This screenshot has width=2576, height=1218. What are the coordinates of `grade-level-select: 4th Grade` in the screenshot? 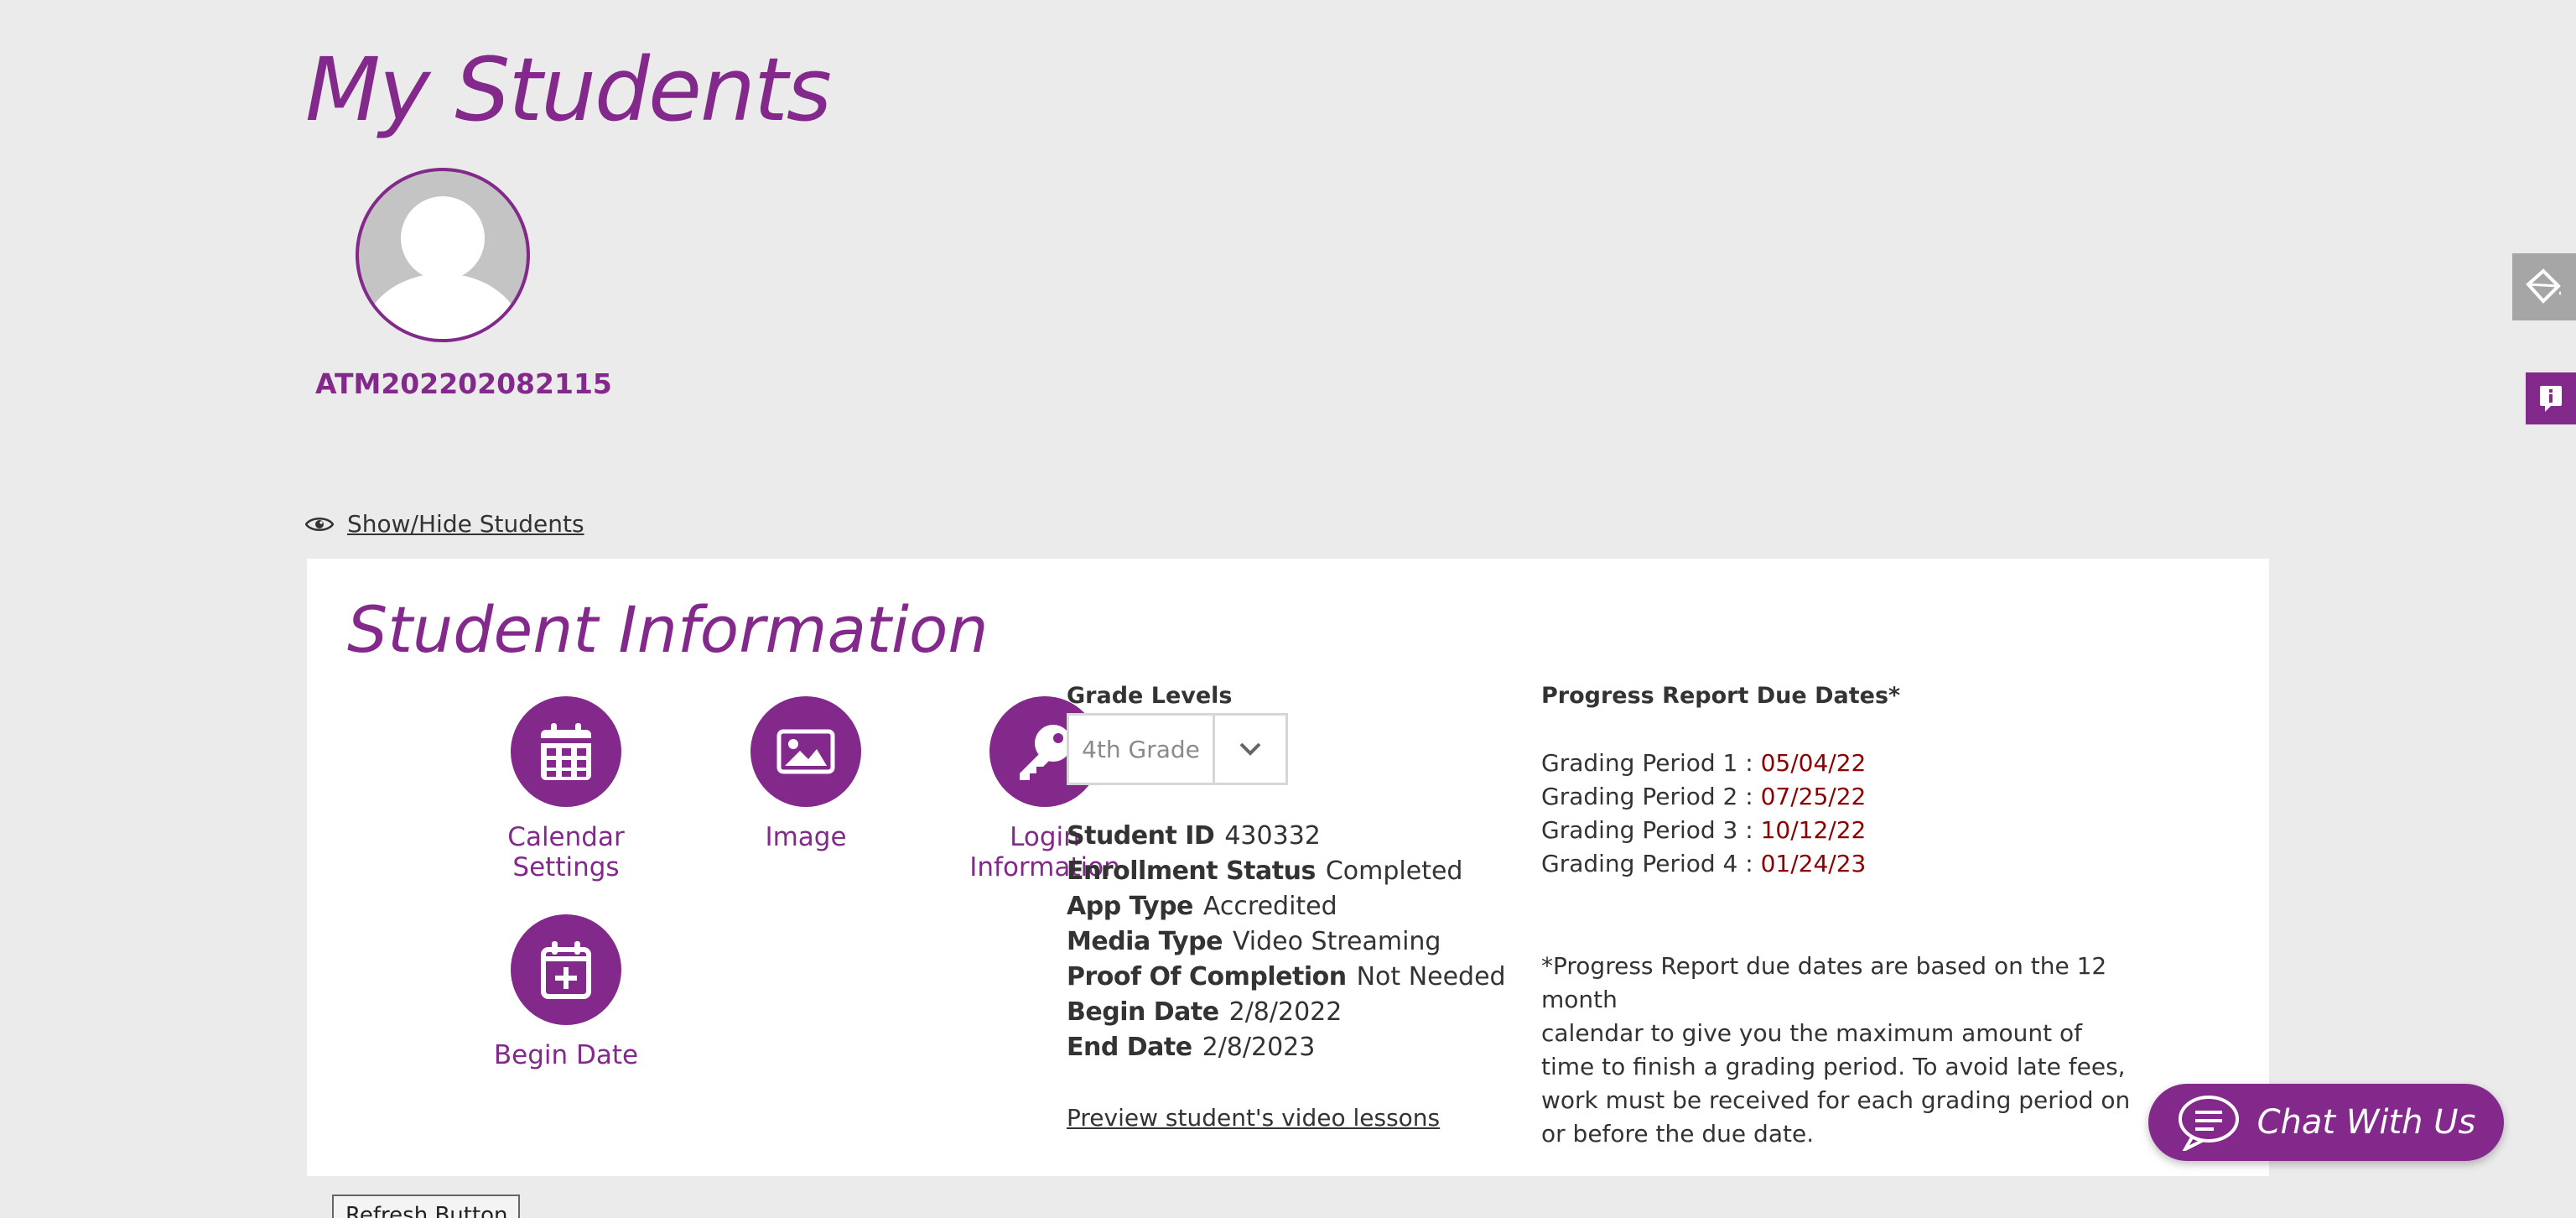 It's located at (1177, 749).